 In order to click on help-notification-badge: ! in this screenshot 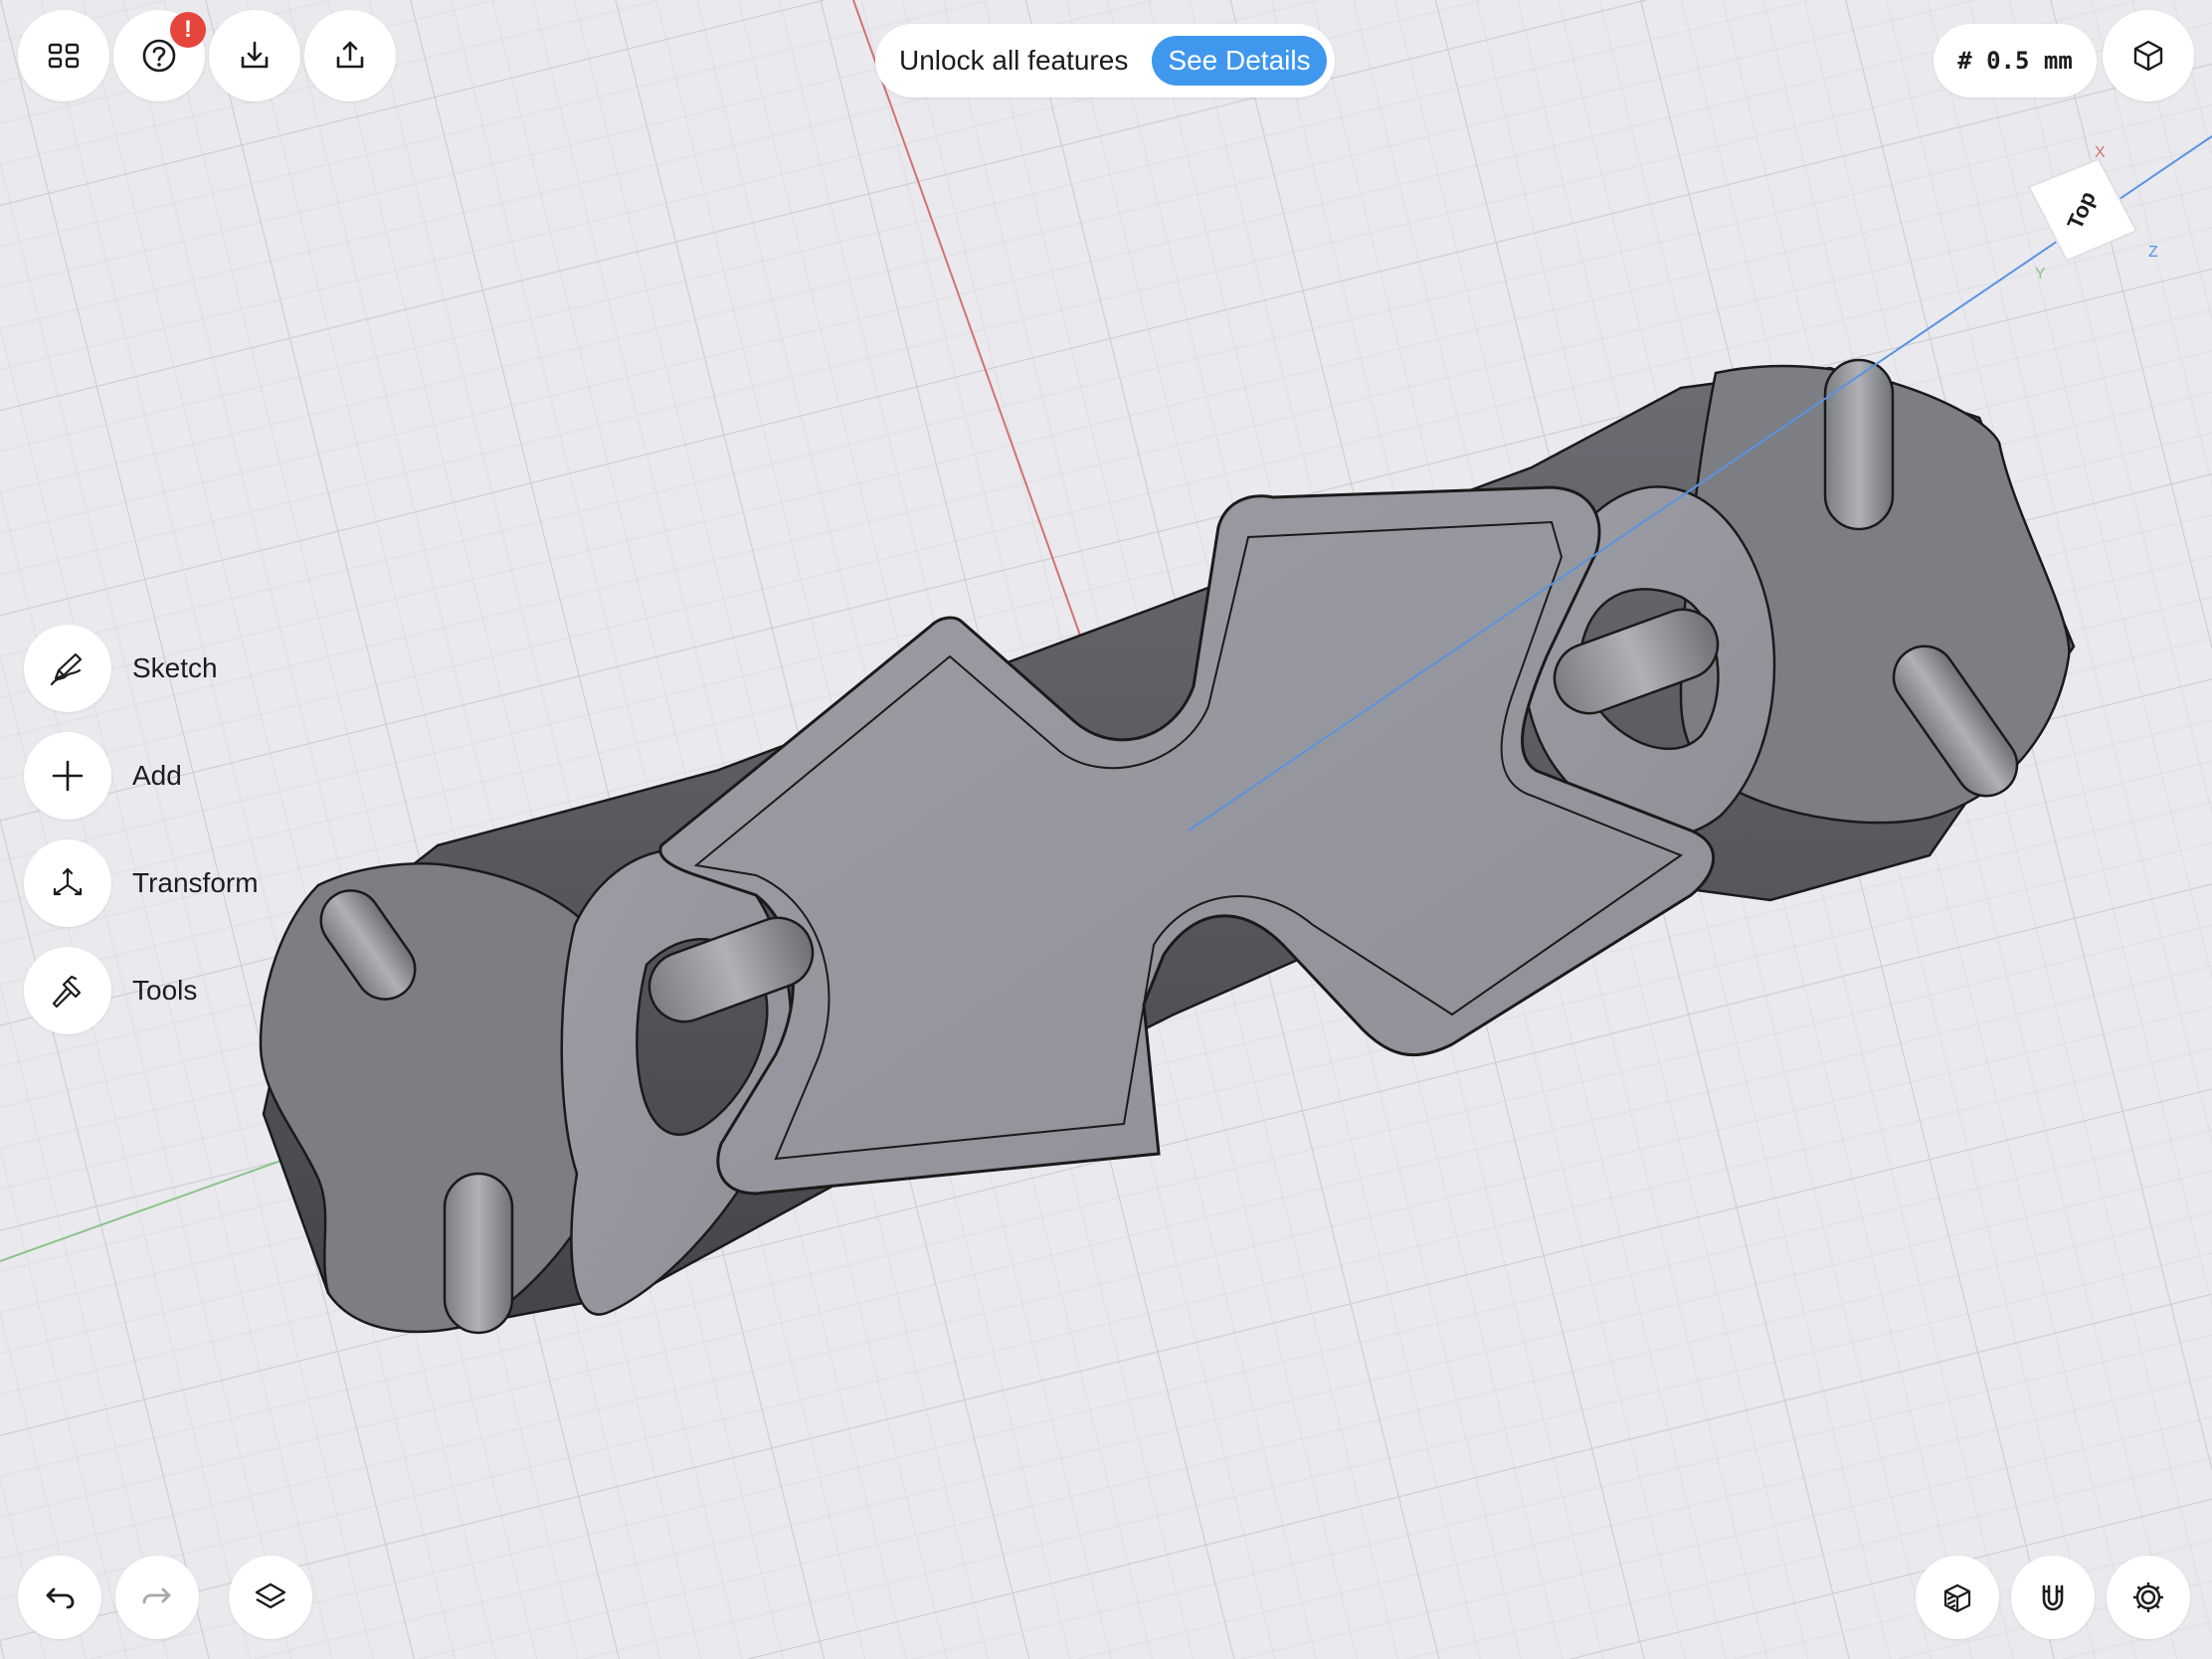, I will do `click(188, 30)`.